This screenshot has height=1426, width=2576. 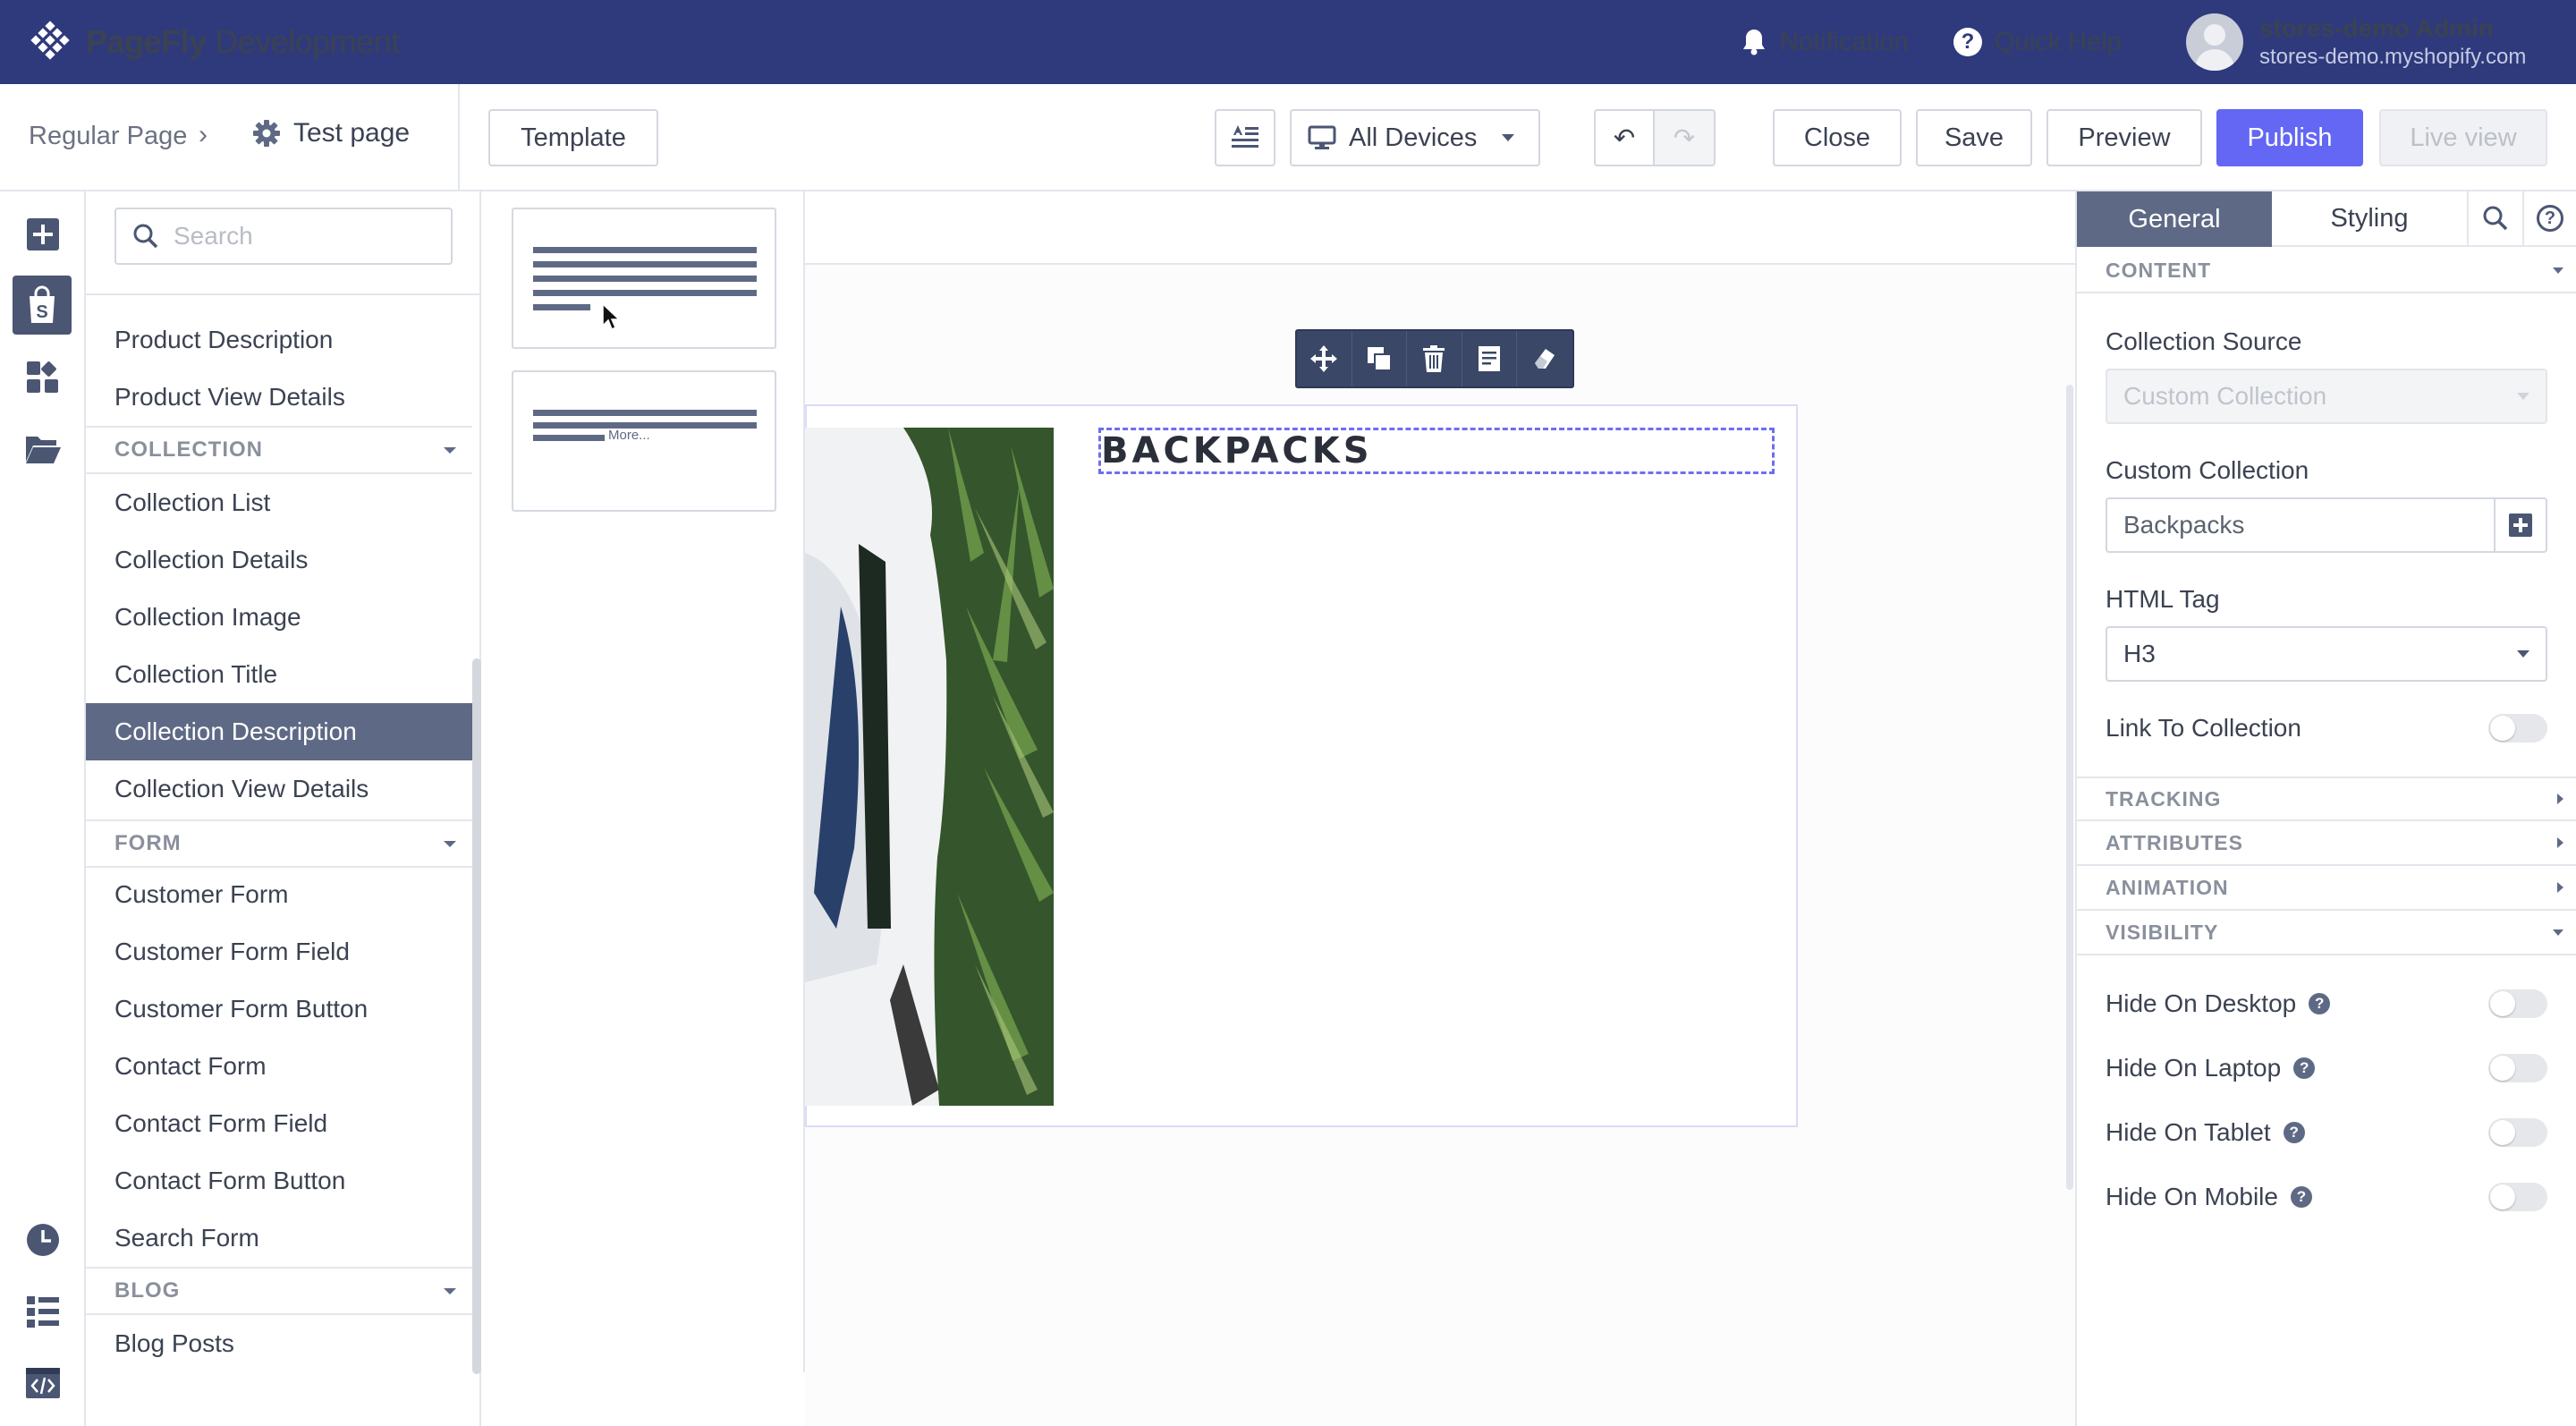 I want to click on list-item-customer-form-field: Customer Form Field, so click(x=279, y=952).